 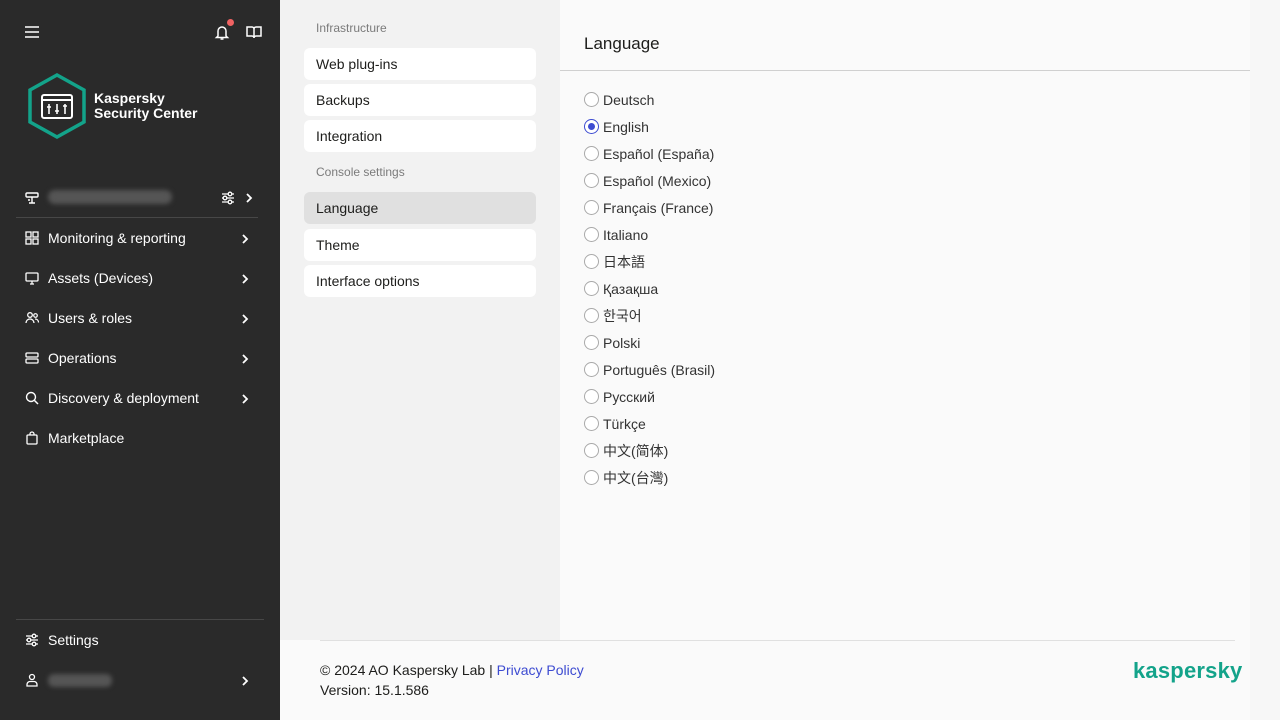 I want to click on brand-line-2: Security Center, so click(x=146, y=113).